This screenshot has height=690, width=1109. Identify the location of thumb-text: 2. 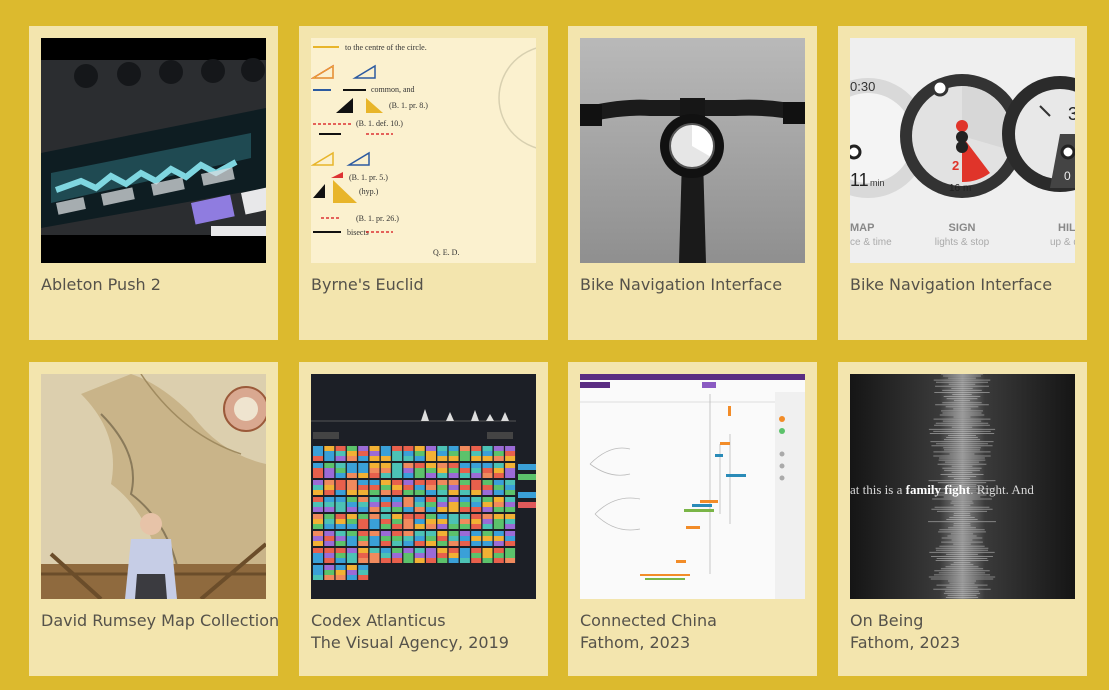
(955, 165).